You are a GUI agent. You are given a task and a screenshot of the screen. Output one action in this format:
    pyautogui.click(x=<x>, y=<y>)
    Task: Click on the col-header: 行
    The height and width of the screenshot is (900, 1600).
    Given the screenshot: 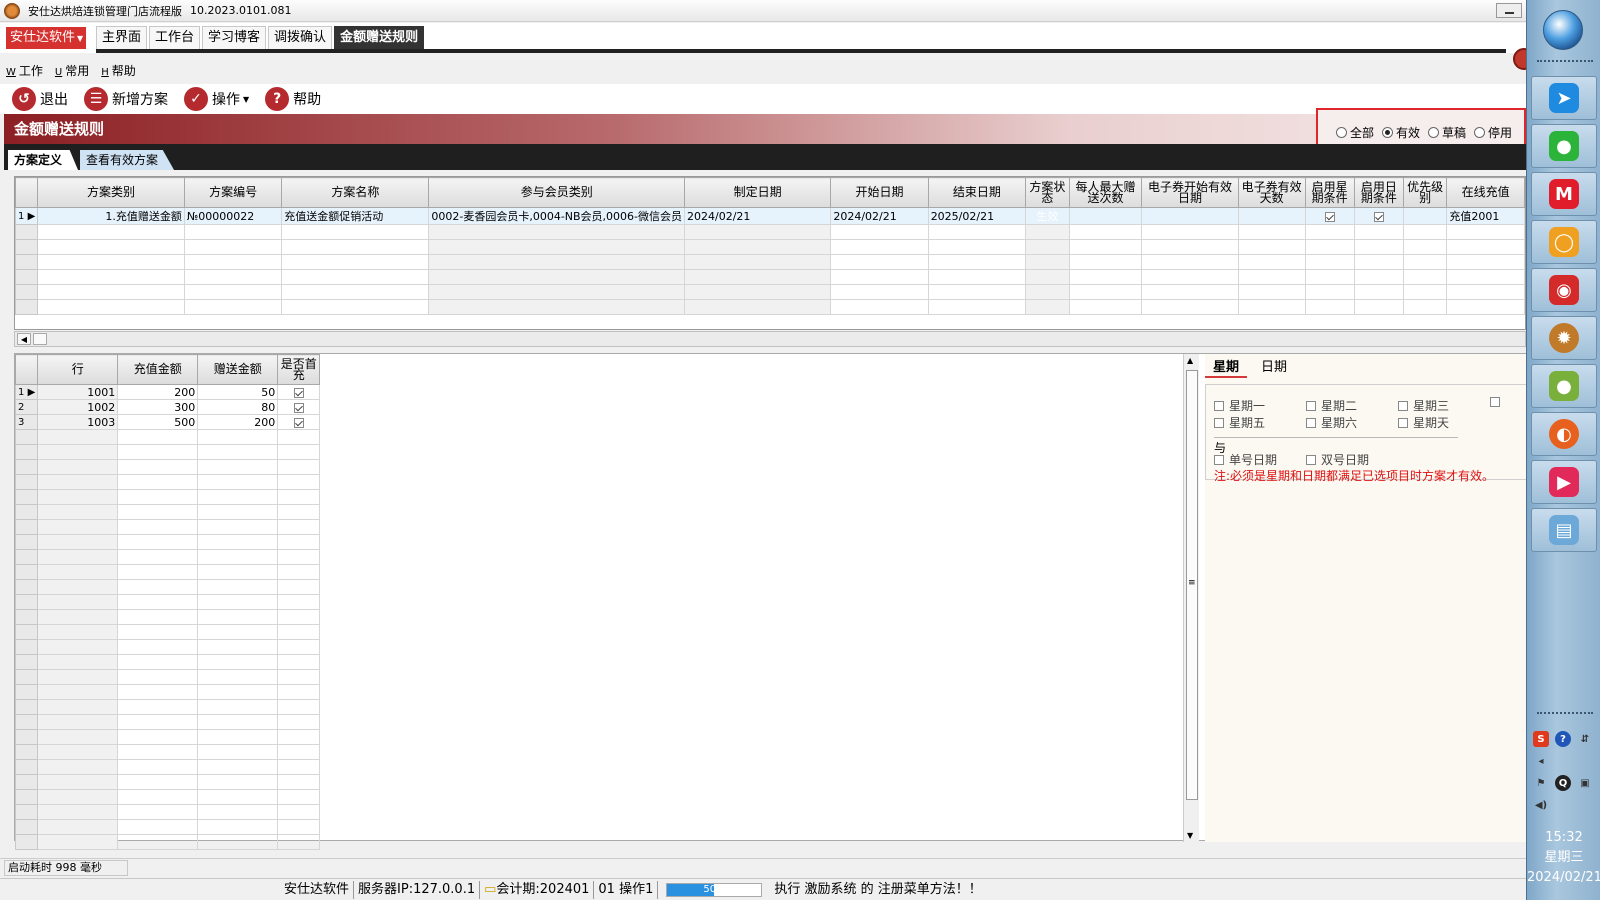 What is the action you would take?
    pyautogui.click(x=78, y=369)
    